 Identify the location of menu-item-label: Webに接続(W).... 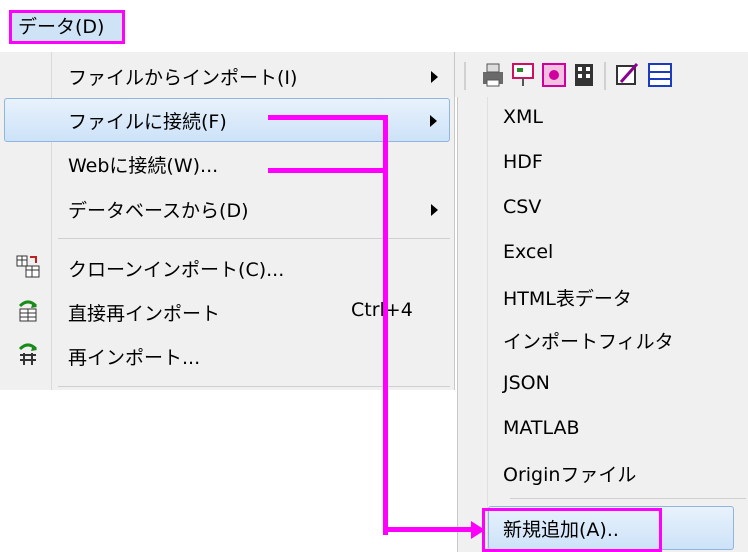
(143, 166).